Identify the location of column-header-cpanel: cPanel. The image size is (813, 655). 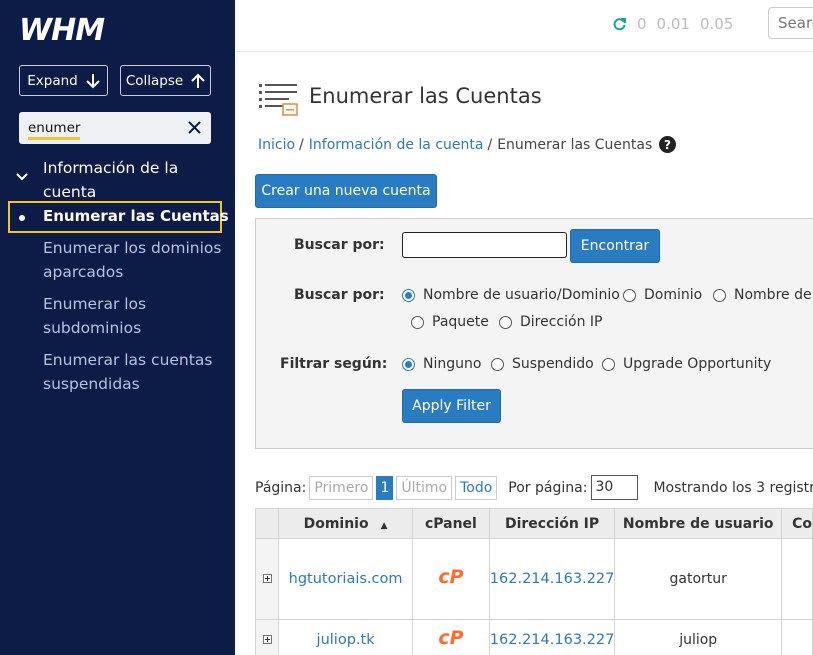
(451, 523).